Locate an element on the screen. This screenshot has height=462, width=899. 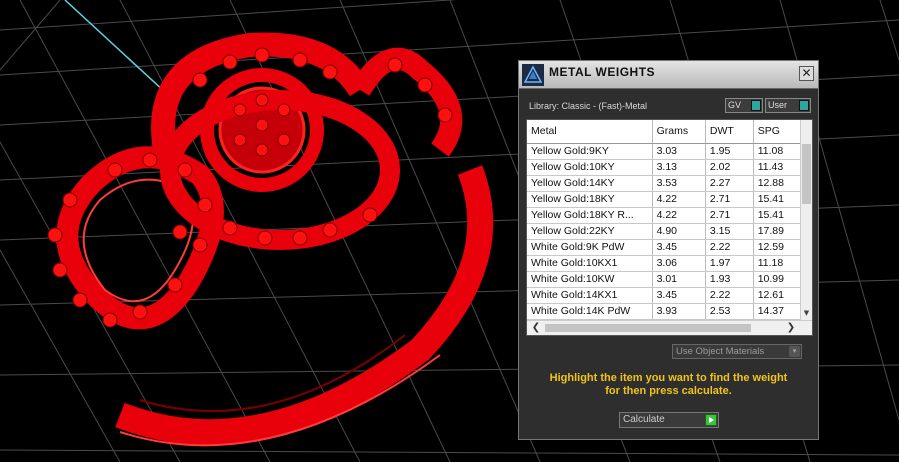
cell-metal: Yellow Gold:22KY is located at coordinates (590, 231).